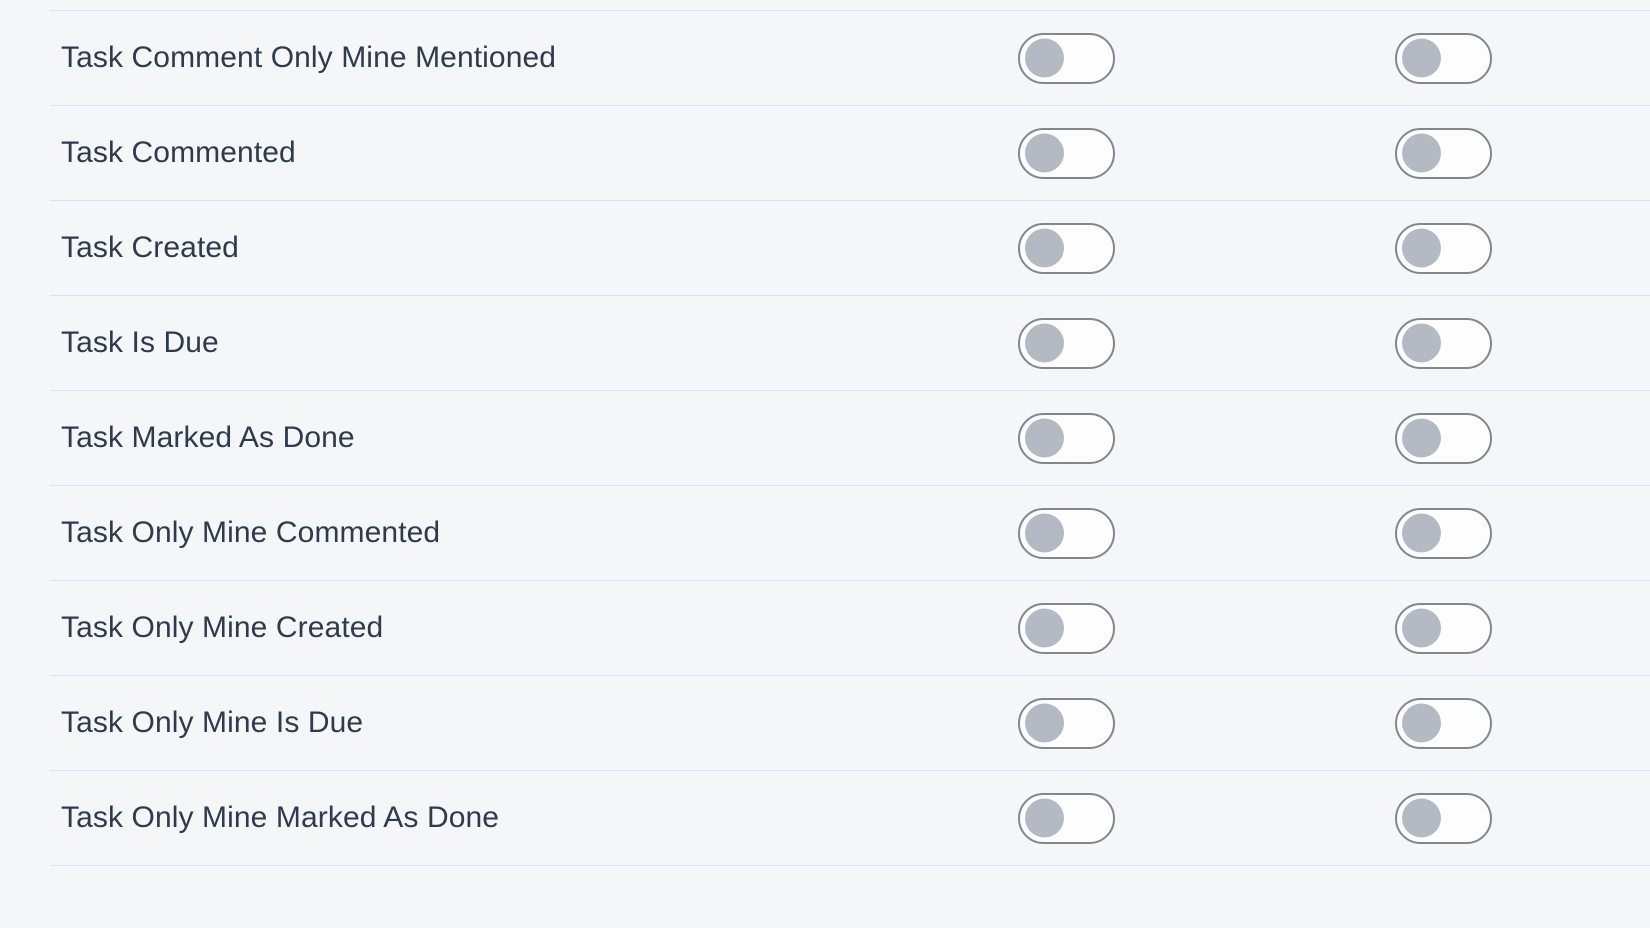  What do you see at coordinates (150, 247) in the screenshot?
I see `row-label: Task Created` at bounding box center [150, 247].